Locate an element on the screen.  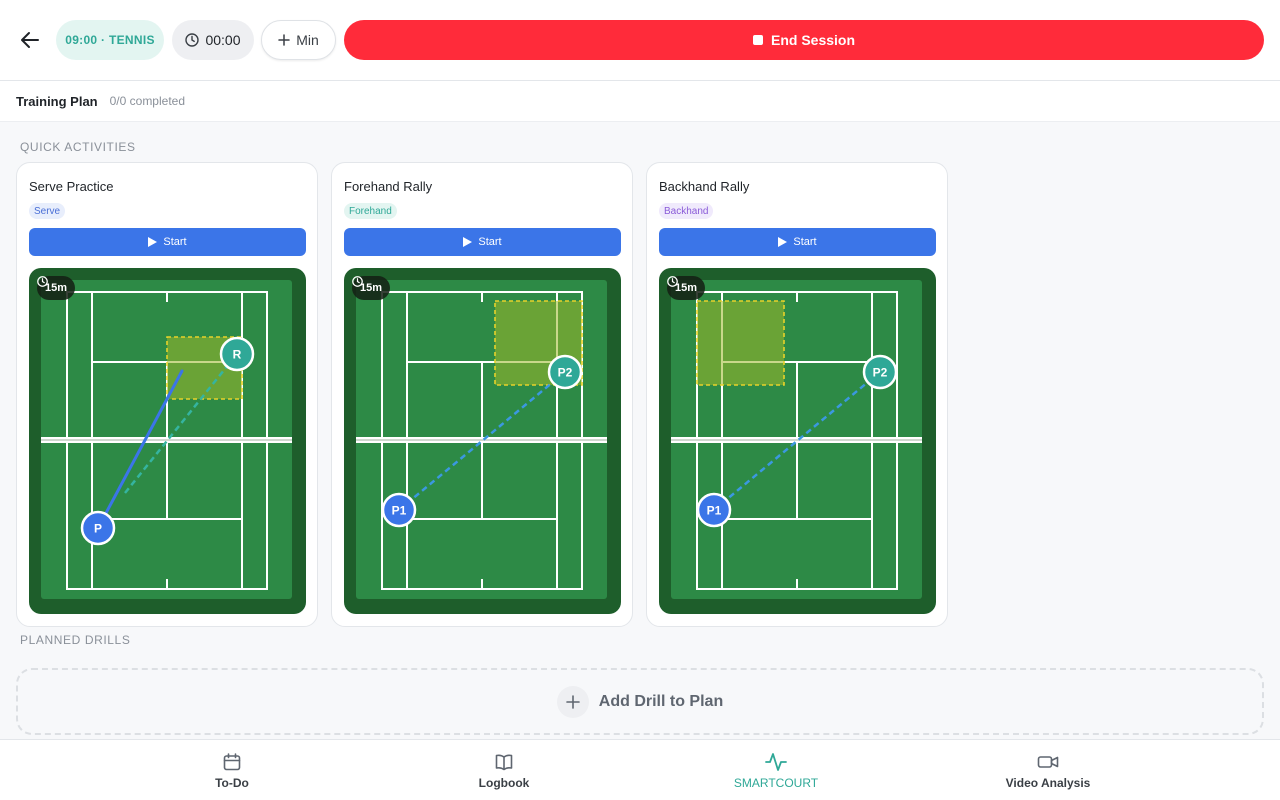
activity-icon is located at coordinates (776, 761).